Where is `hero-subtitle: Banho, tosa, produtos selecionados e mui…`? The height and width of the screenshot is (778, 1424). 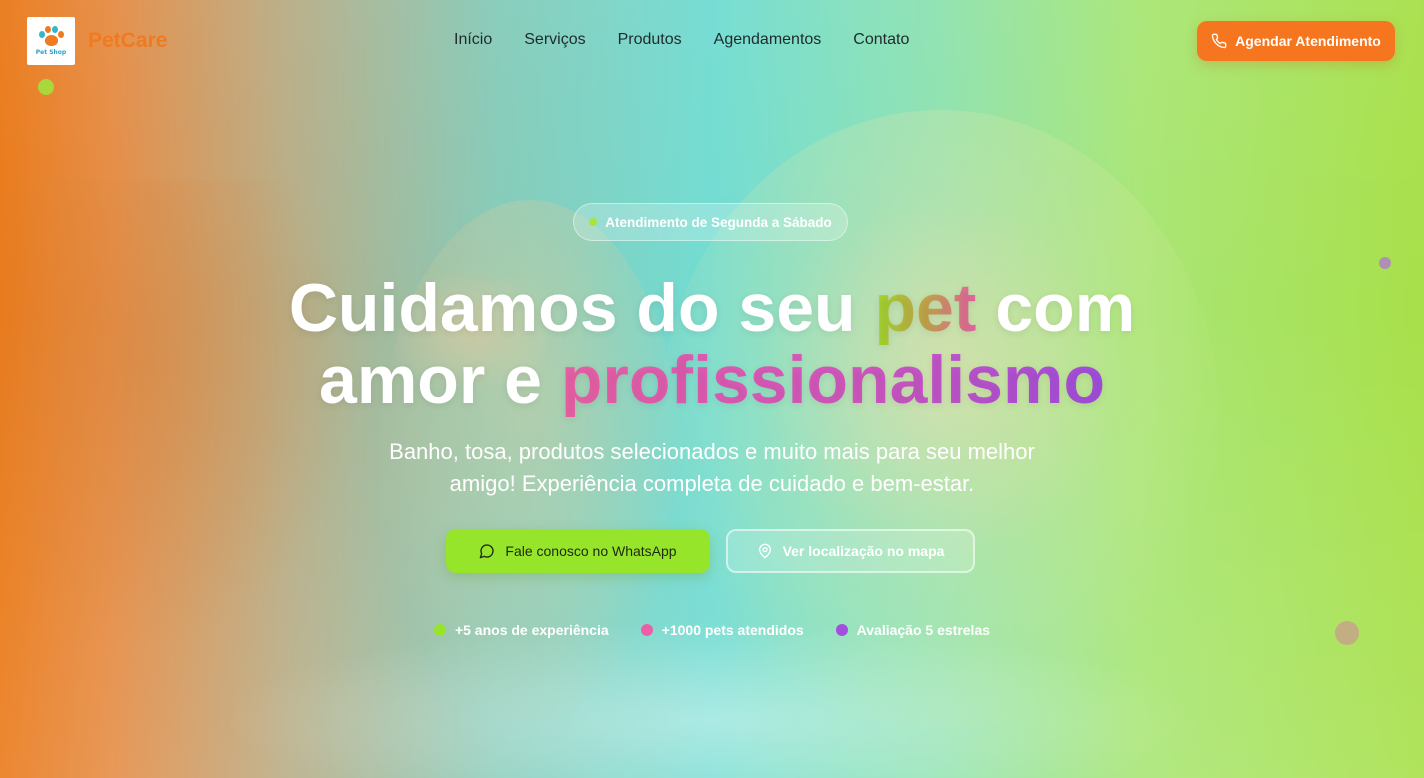
hero-subtitle: Banho, tosa, produtos selecionados e mui… is located at coordinates (712, 468).